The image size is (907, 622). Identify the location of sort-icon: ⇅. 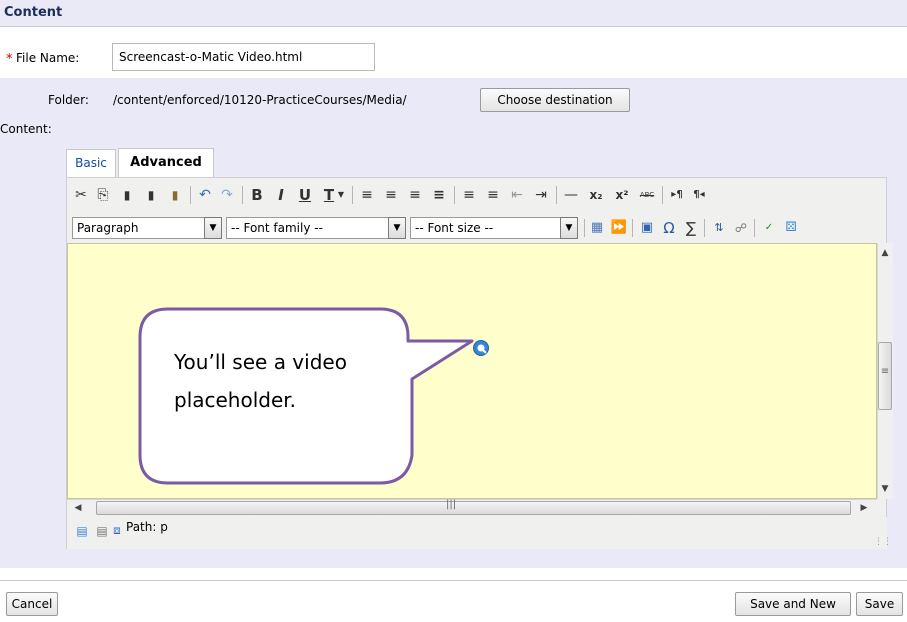
(719, 228).